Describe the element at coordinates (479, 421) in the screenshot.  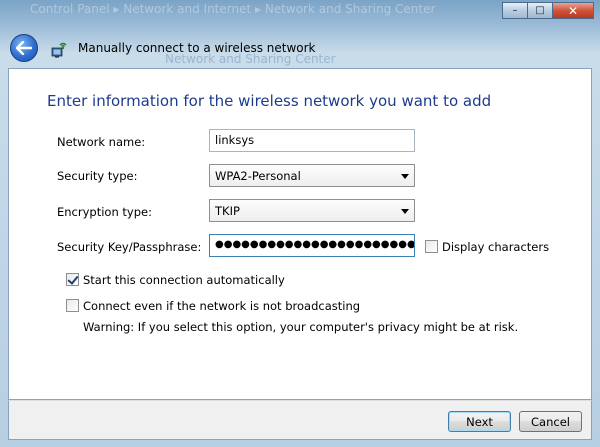
I see `next-button: Next` at that location.